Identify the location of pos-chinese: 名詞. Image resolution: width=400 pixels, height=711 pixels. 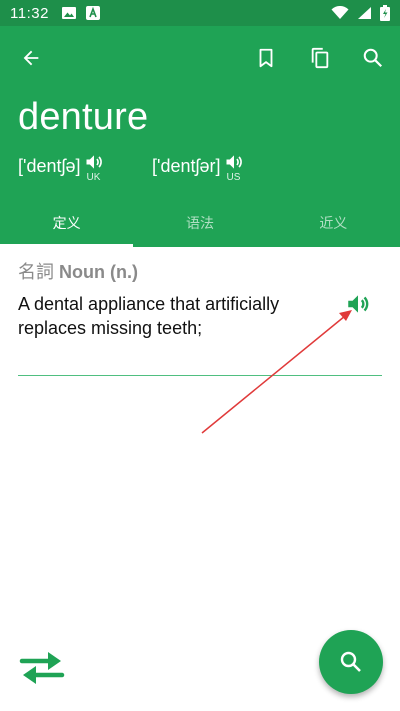
(36, 272).